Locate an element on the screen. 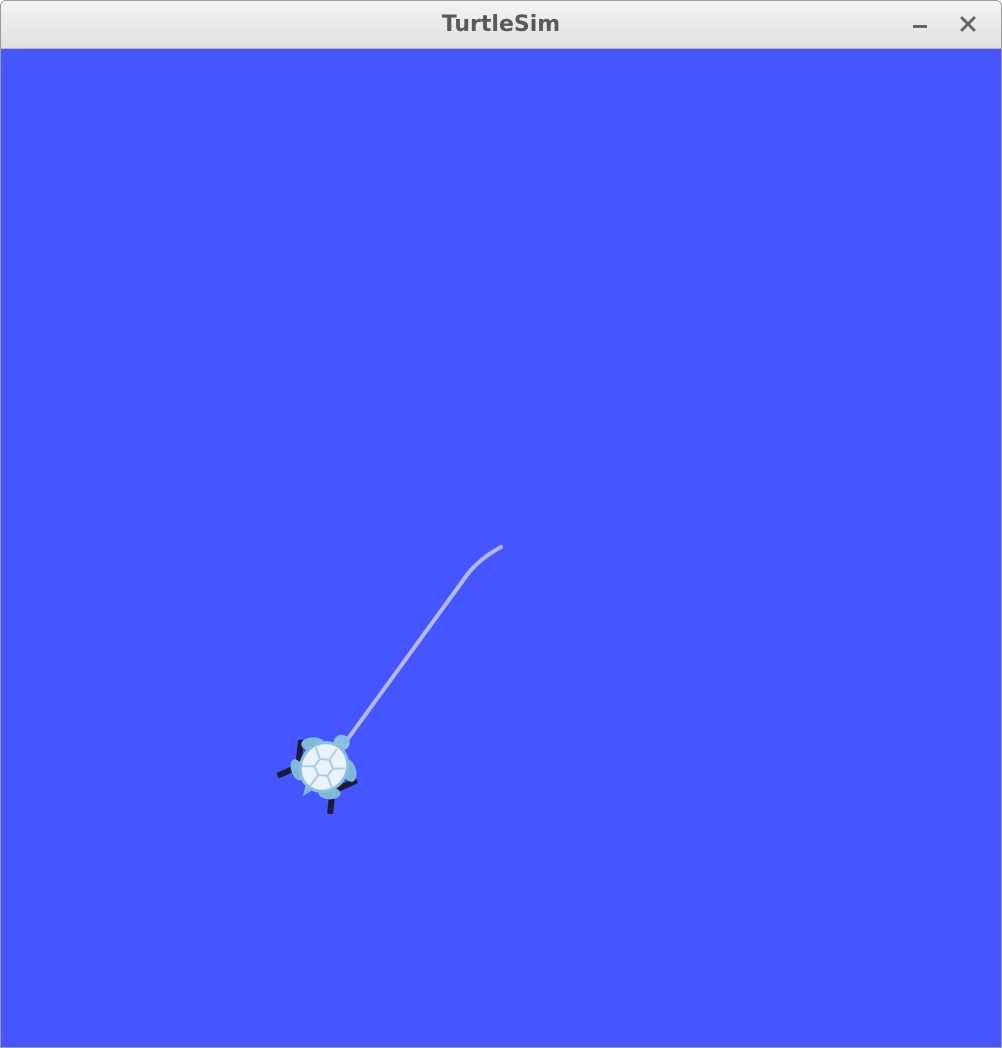 This screenshot has width=1002, height=1048. turtle-icon is located at coordinates (317, 774).